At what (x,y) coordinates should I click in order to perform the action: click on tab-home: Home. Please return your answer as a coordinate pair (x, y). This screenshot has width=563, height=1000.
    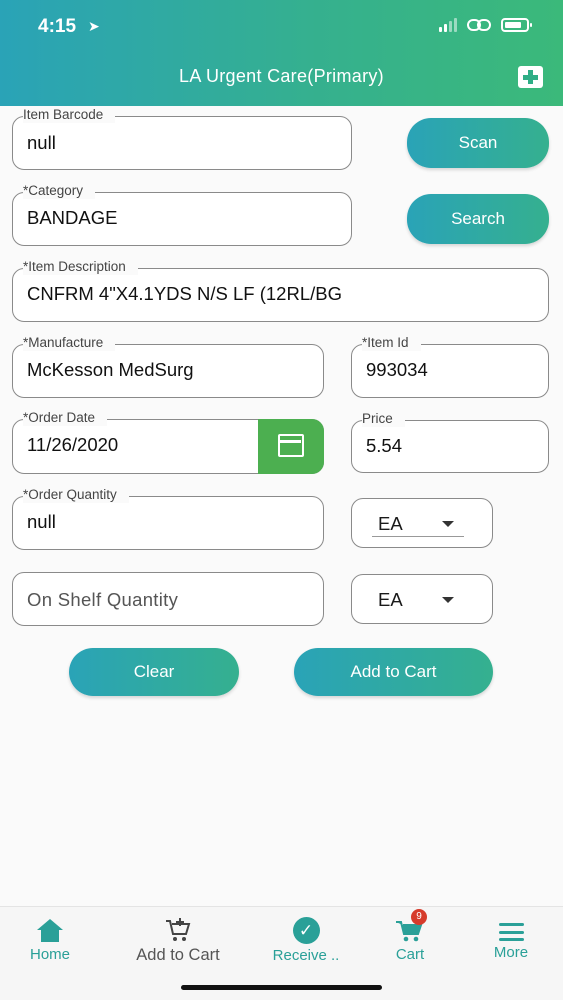
    Looking at the image, I should click on (50, 939).